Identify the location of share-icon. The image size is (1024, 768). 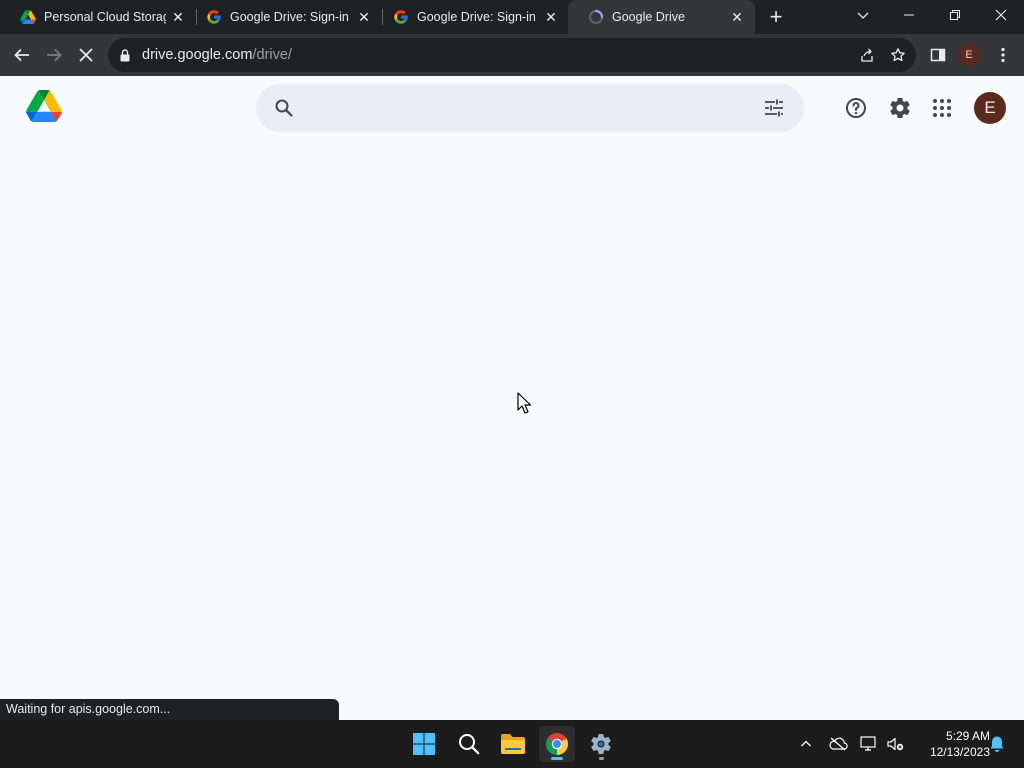
(867, 55).